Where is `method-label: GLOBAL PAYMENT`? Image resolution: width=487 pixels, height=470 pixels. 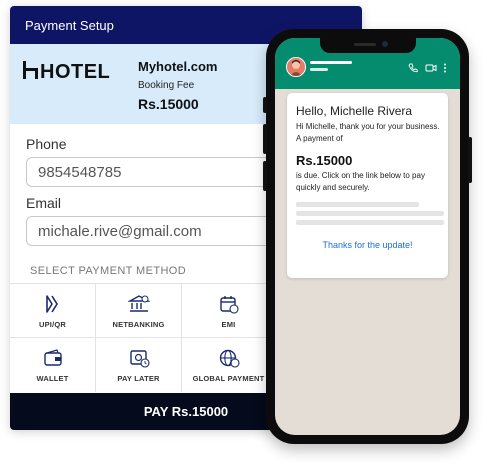 method-label: GLOBAL PAYMENT is located at coordinates (228, 378).